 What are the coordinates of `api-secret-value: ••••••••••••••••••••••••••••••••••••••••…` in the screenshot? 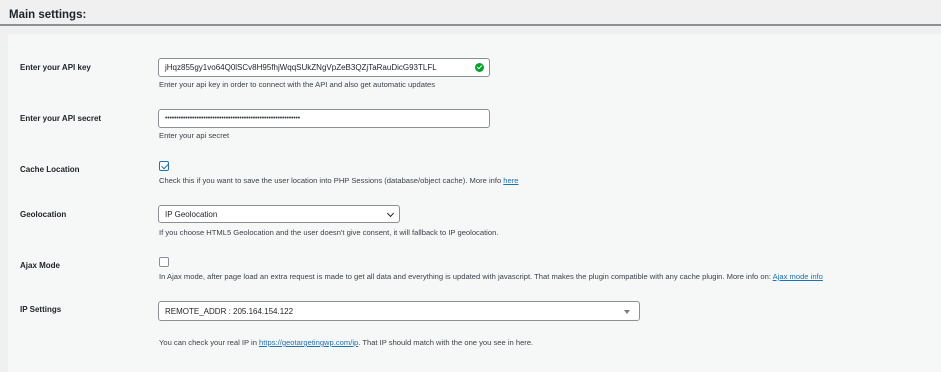 It's located at (233, 118).